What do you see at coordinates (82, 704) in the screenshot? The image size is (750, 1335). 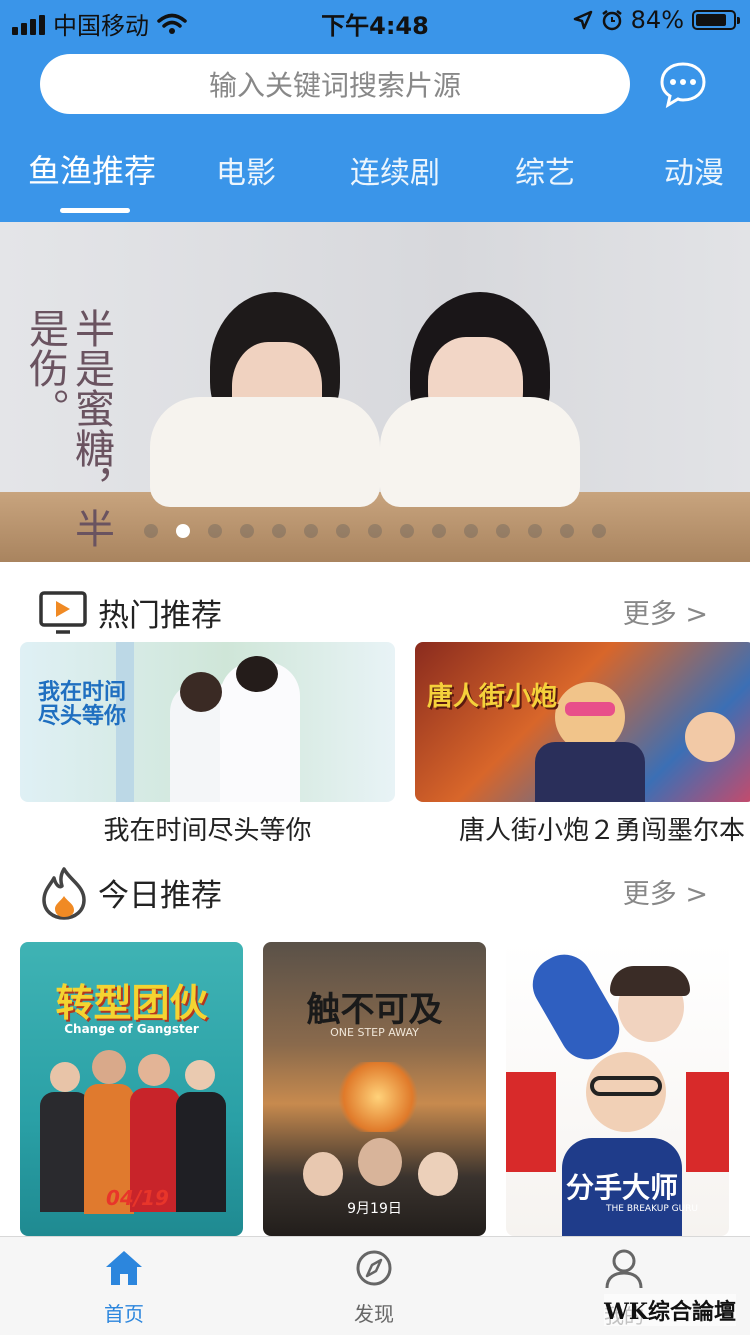 I see `hot-card-1-poster-text: 我在时间尽头等你` at bounding box center [82, 704].